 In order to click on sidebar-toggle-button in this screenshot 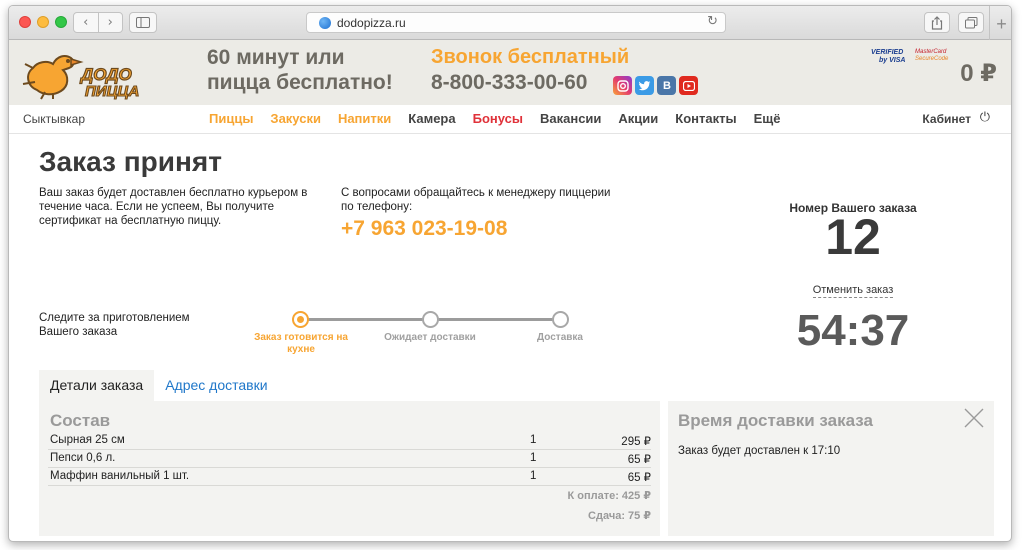, I will do `click(143, 22)`.